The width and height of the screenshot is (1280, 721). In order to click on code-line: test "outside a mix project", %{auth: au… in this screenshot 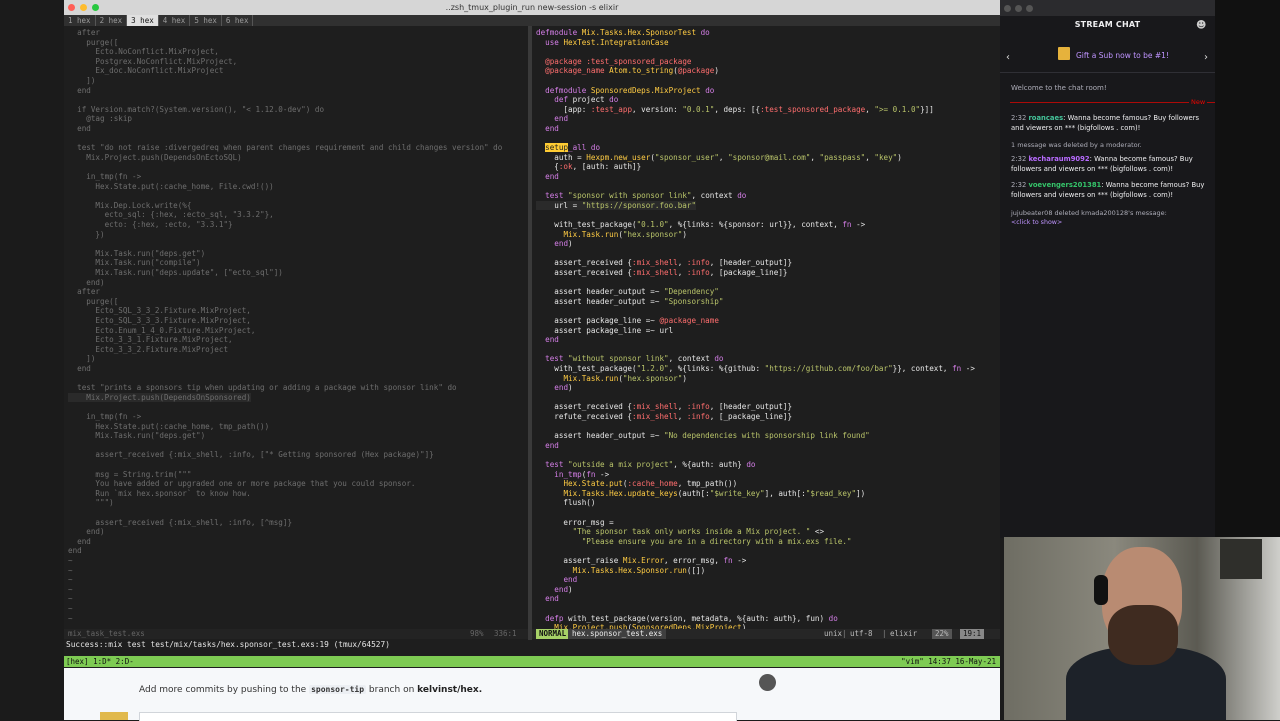, I will do `click(645, 465)`.